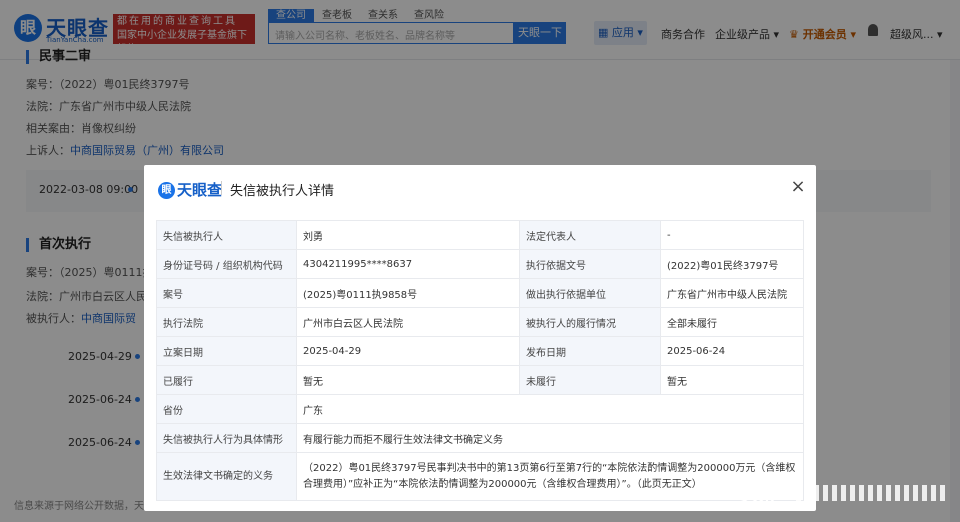  Describe the element at coordinates (732, 293) in the screenshot. I see `field-value: 广东省广州市中级人民法院` at that location.